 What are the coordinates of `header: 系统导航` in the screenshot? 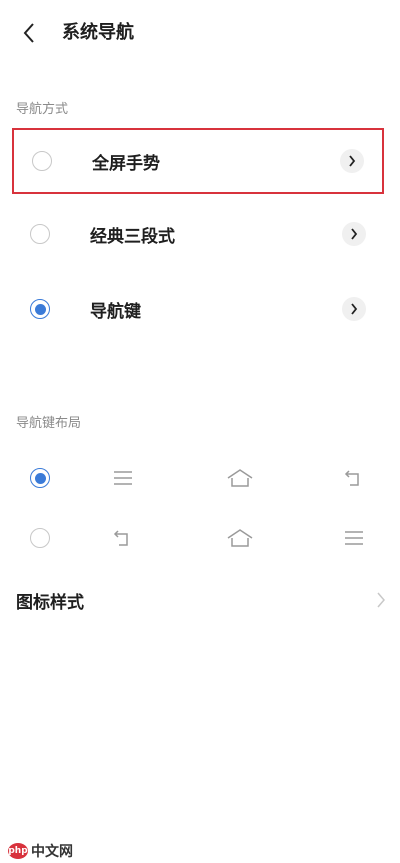 It's located at (200, 32).